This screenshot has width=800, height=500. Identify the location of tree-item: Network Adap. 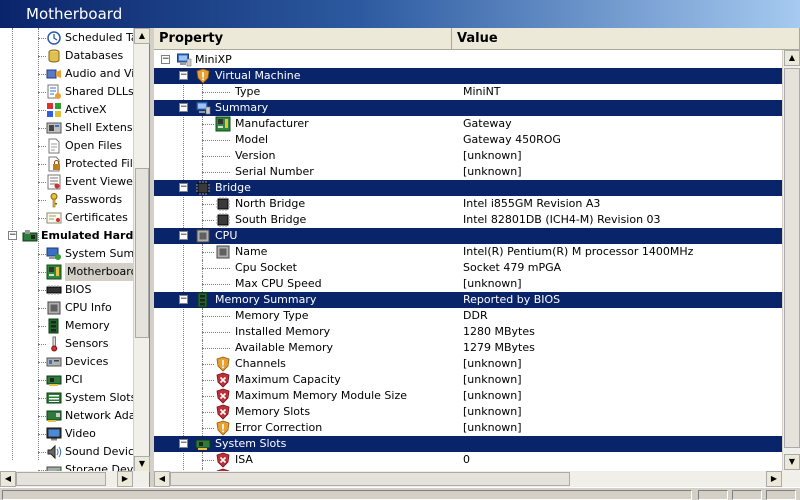
(94, 416).